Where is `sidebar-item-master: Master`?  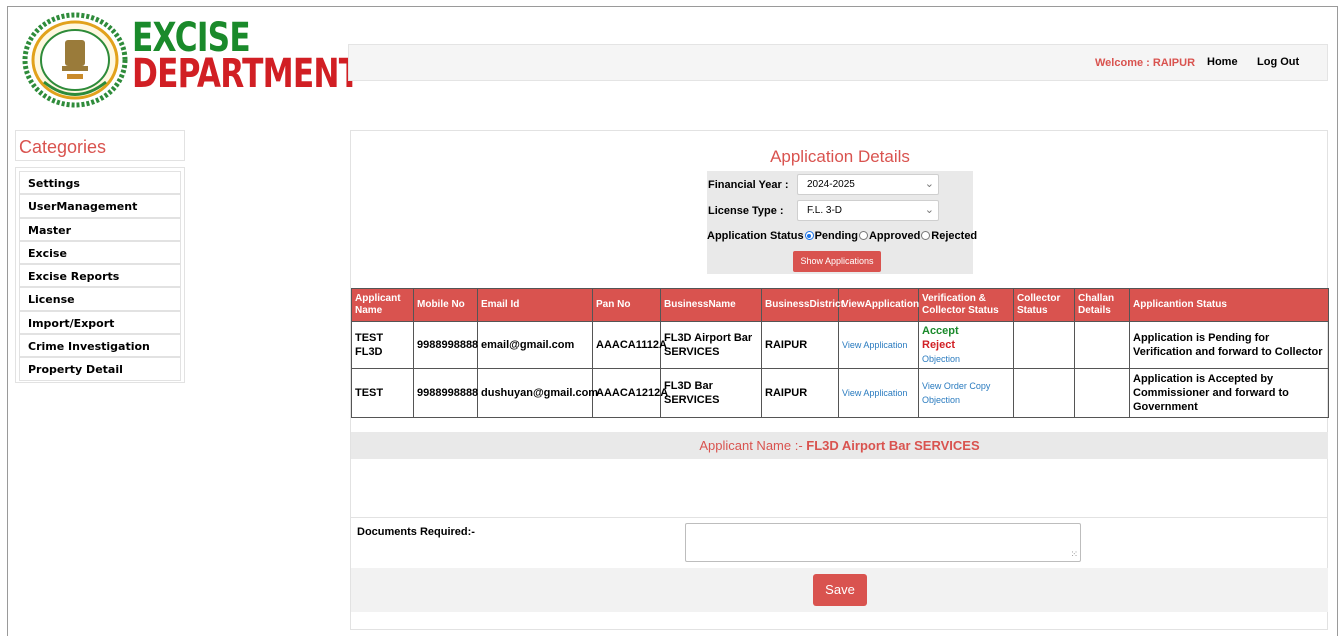
sidebar-item-master: Master is located at coordinates (100, 229).